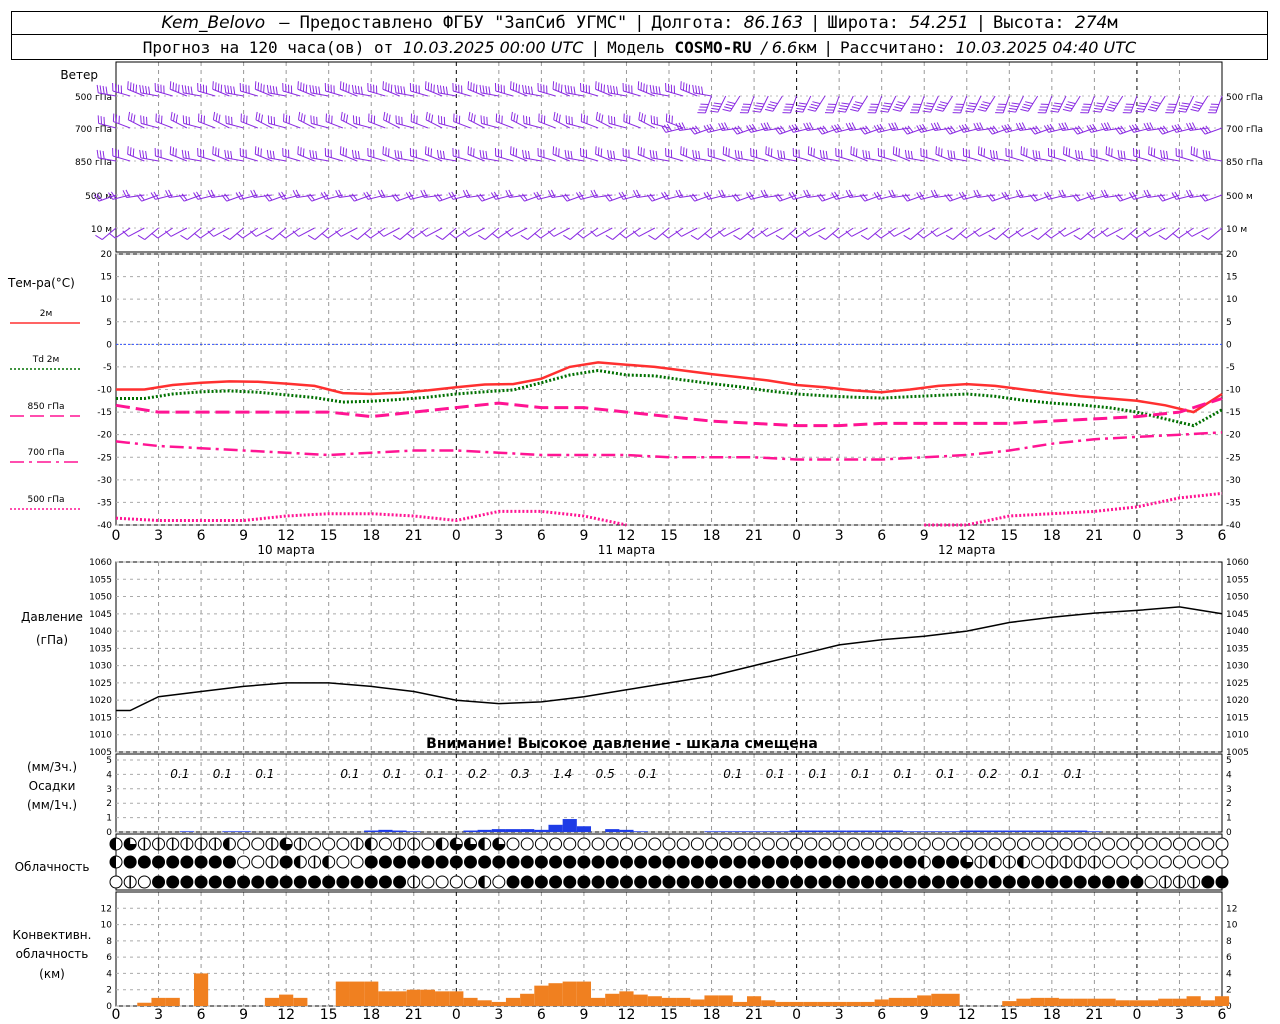 The height and width of the screenshot is (1024, 1280). I want to click on precip-tick: 5, so click(109, 761).